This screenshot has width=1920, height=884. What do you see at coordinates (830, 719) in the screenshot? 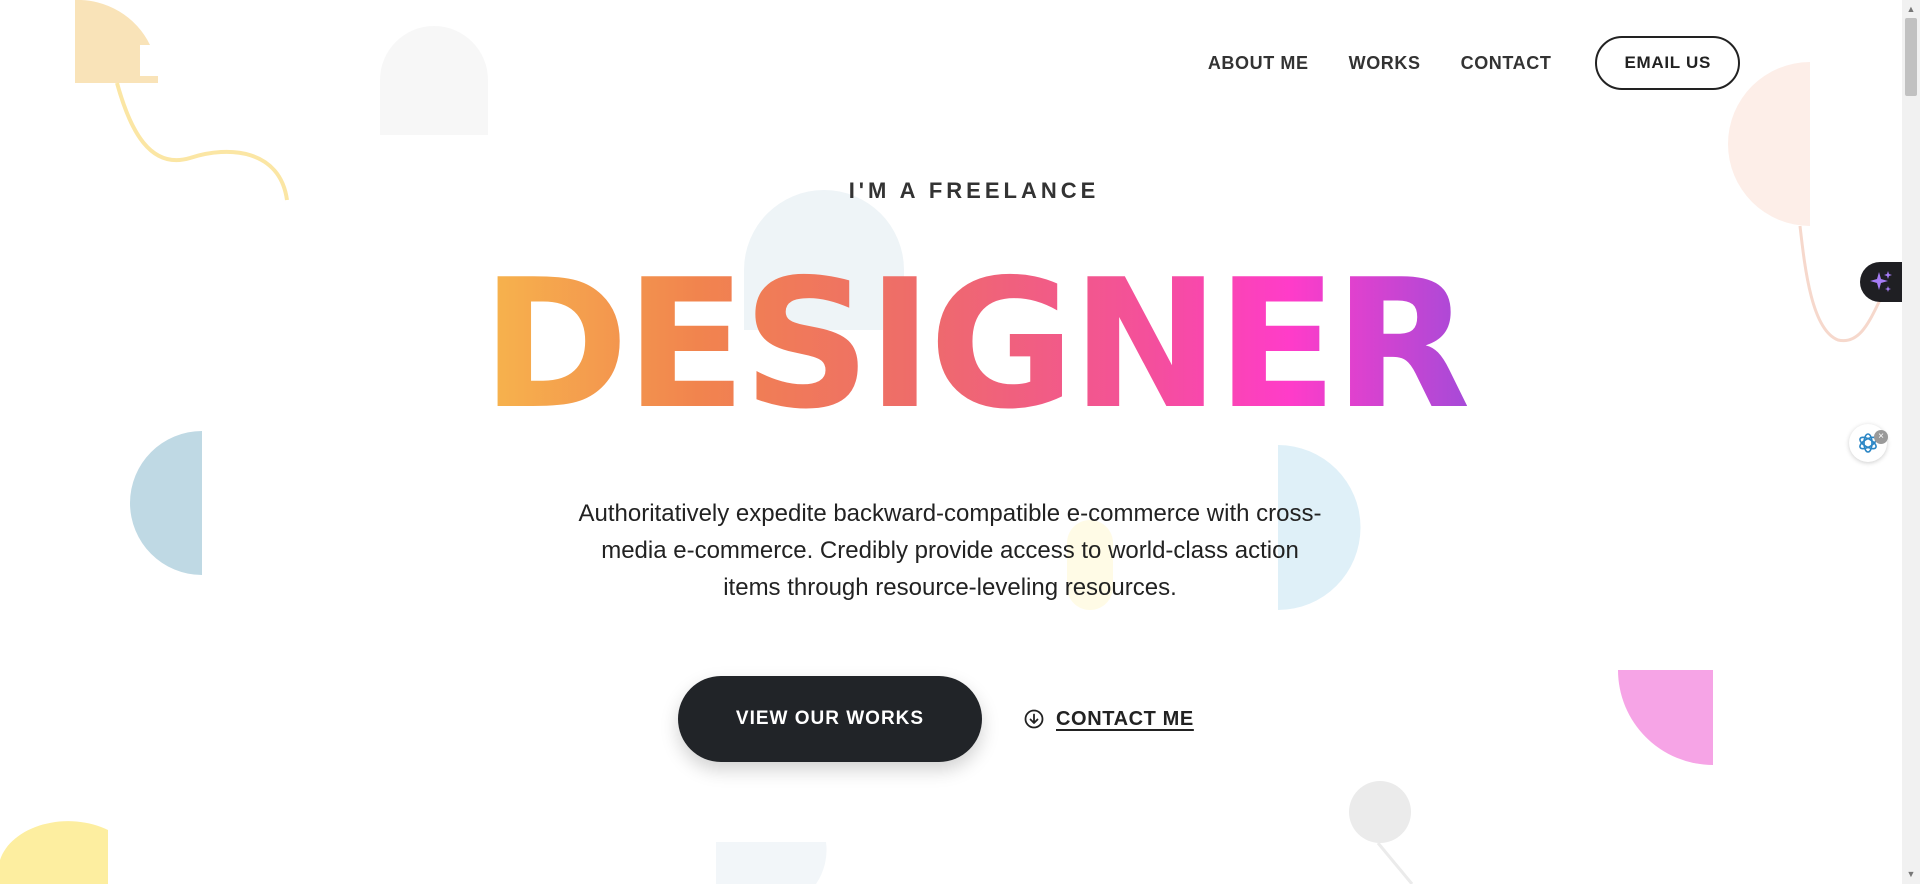
I see `view-our-works-button: VIEW OUR WORKS` at bounding box center [830, 719].